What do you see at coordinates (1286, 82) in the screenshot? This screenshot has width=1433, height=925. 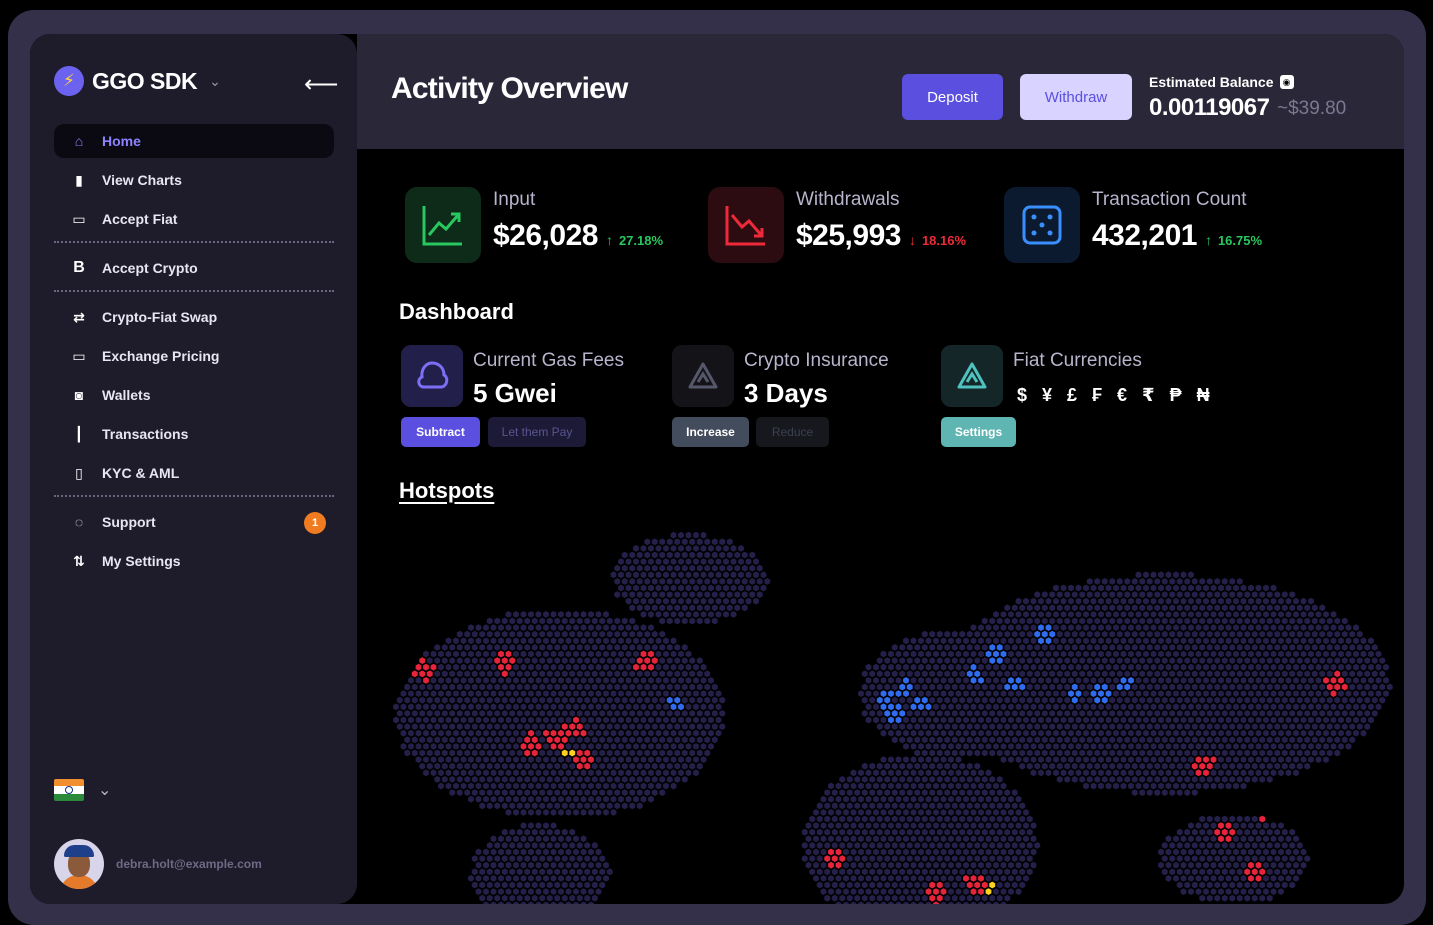 I see `eye-icon: ◉` at bounding box center [1286, 82].